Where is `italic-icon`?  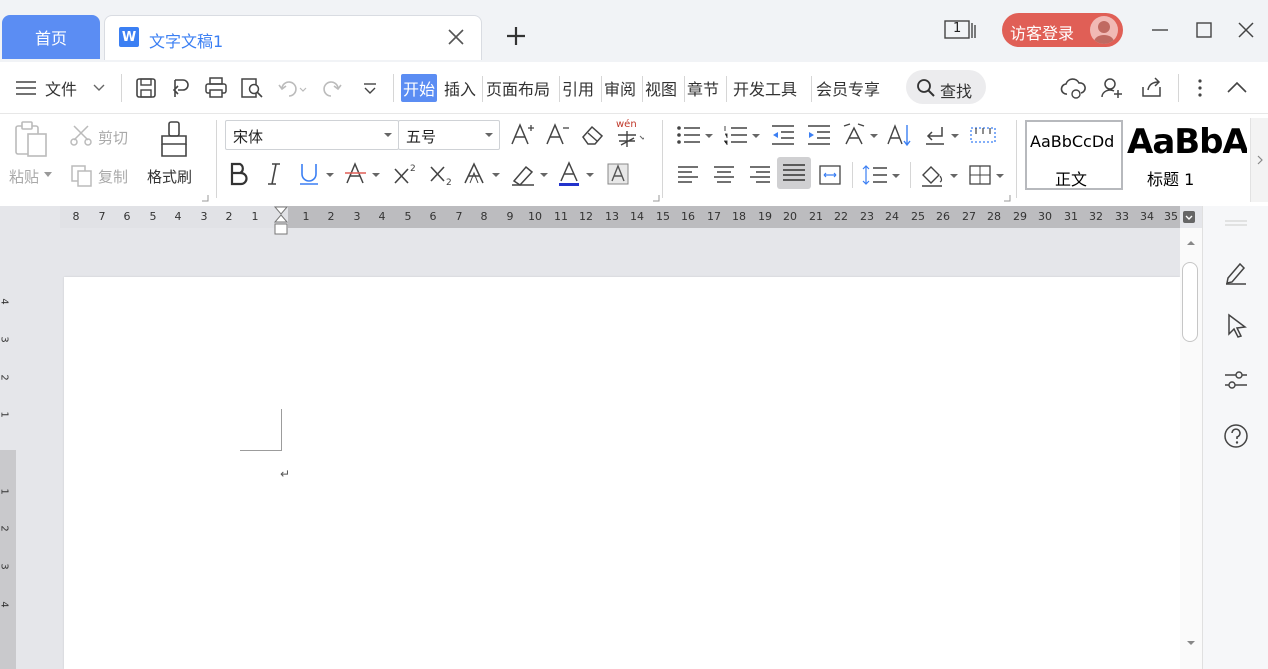
italic-icon is located at coordinates (274, 174).